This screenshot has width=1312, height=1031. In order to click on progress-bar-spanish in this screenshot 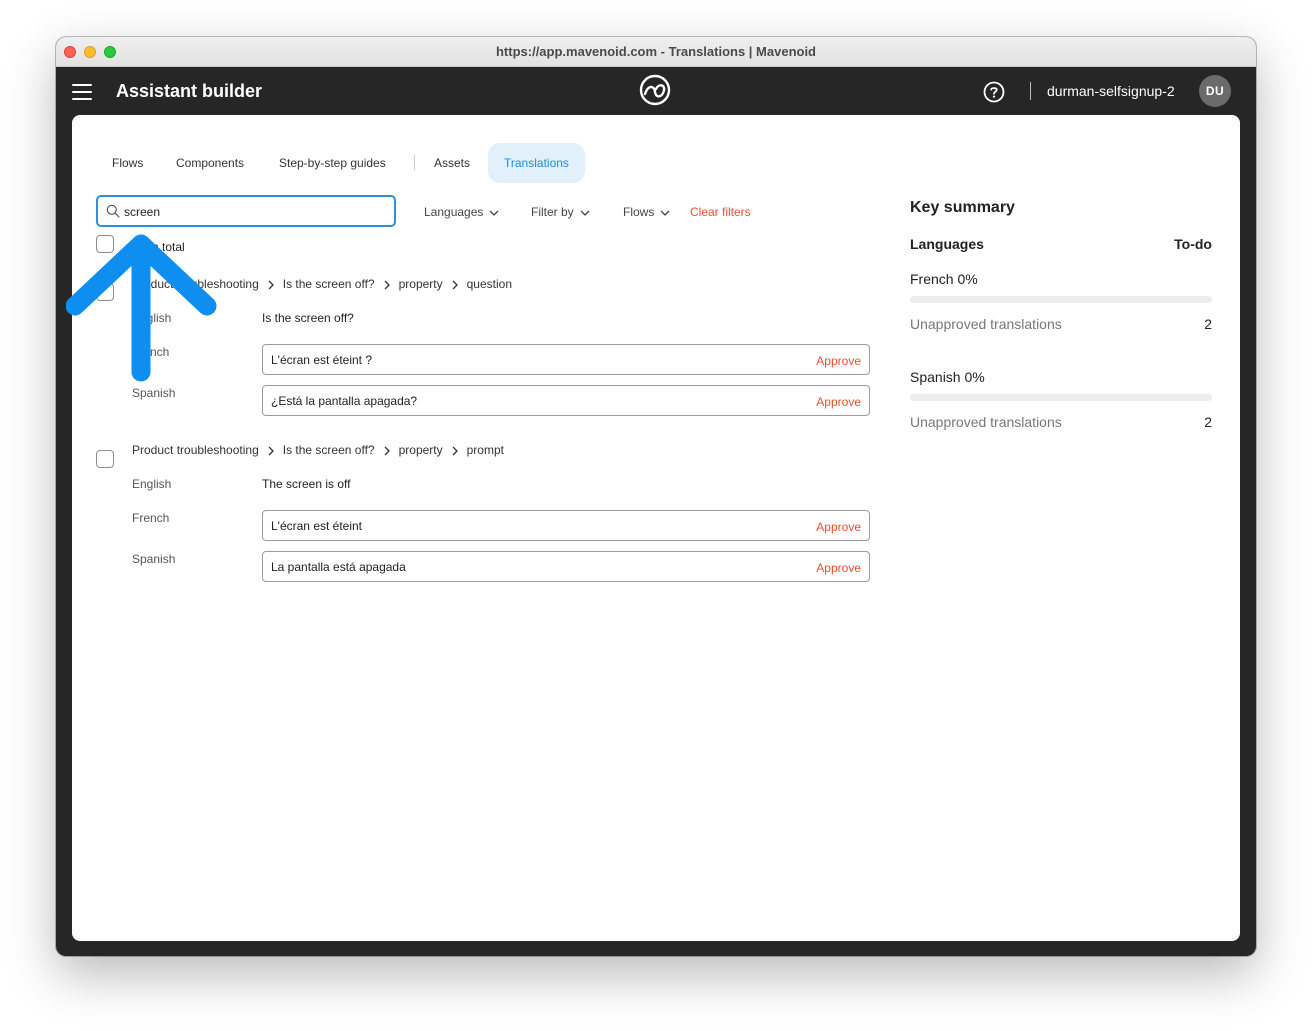, I will do `click(1061, 397)`.